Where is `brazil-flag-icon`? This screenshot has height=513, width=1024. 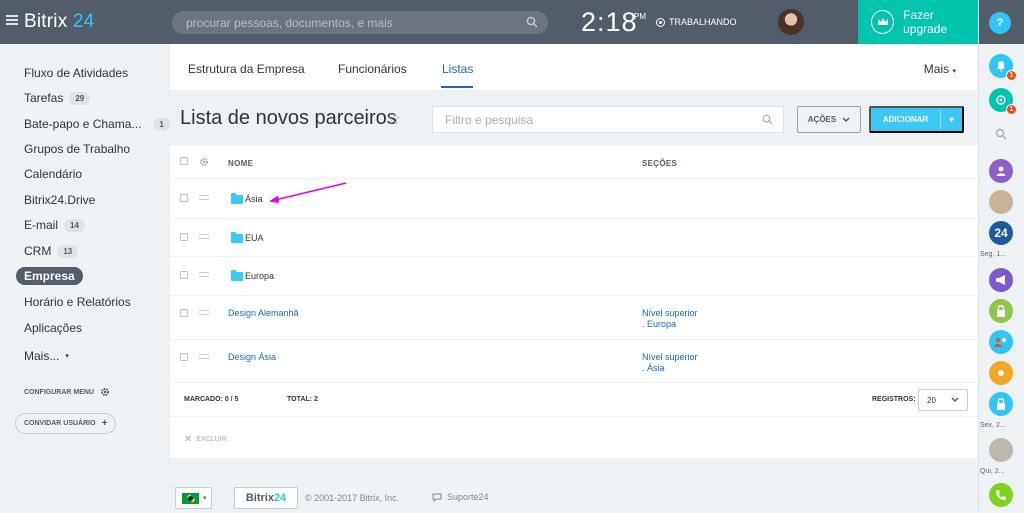 brazil-flag-icon is located at coordinates (190, 498).